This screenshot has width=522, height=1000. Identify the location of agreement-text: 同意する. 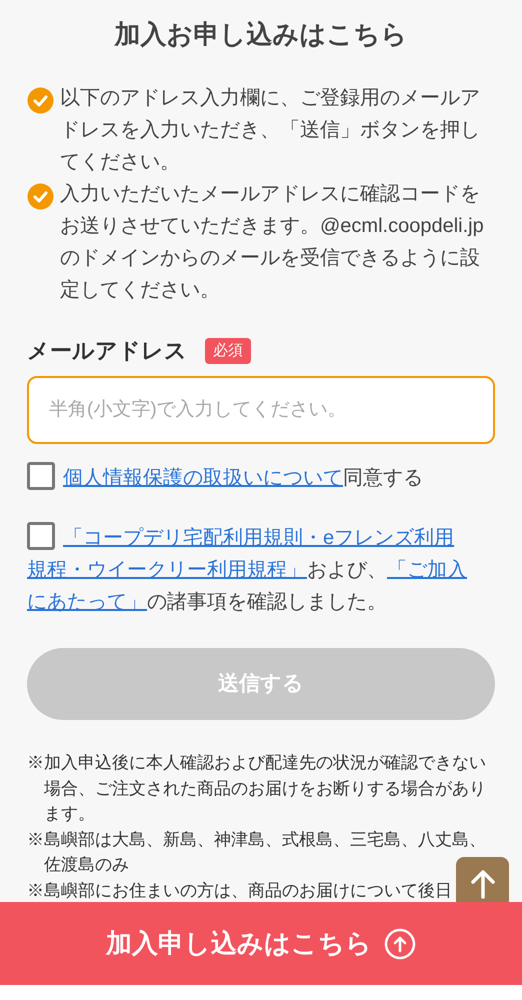
(383, 478).